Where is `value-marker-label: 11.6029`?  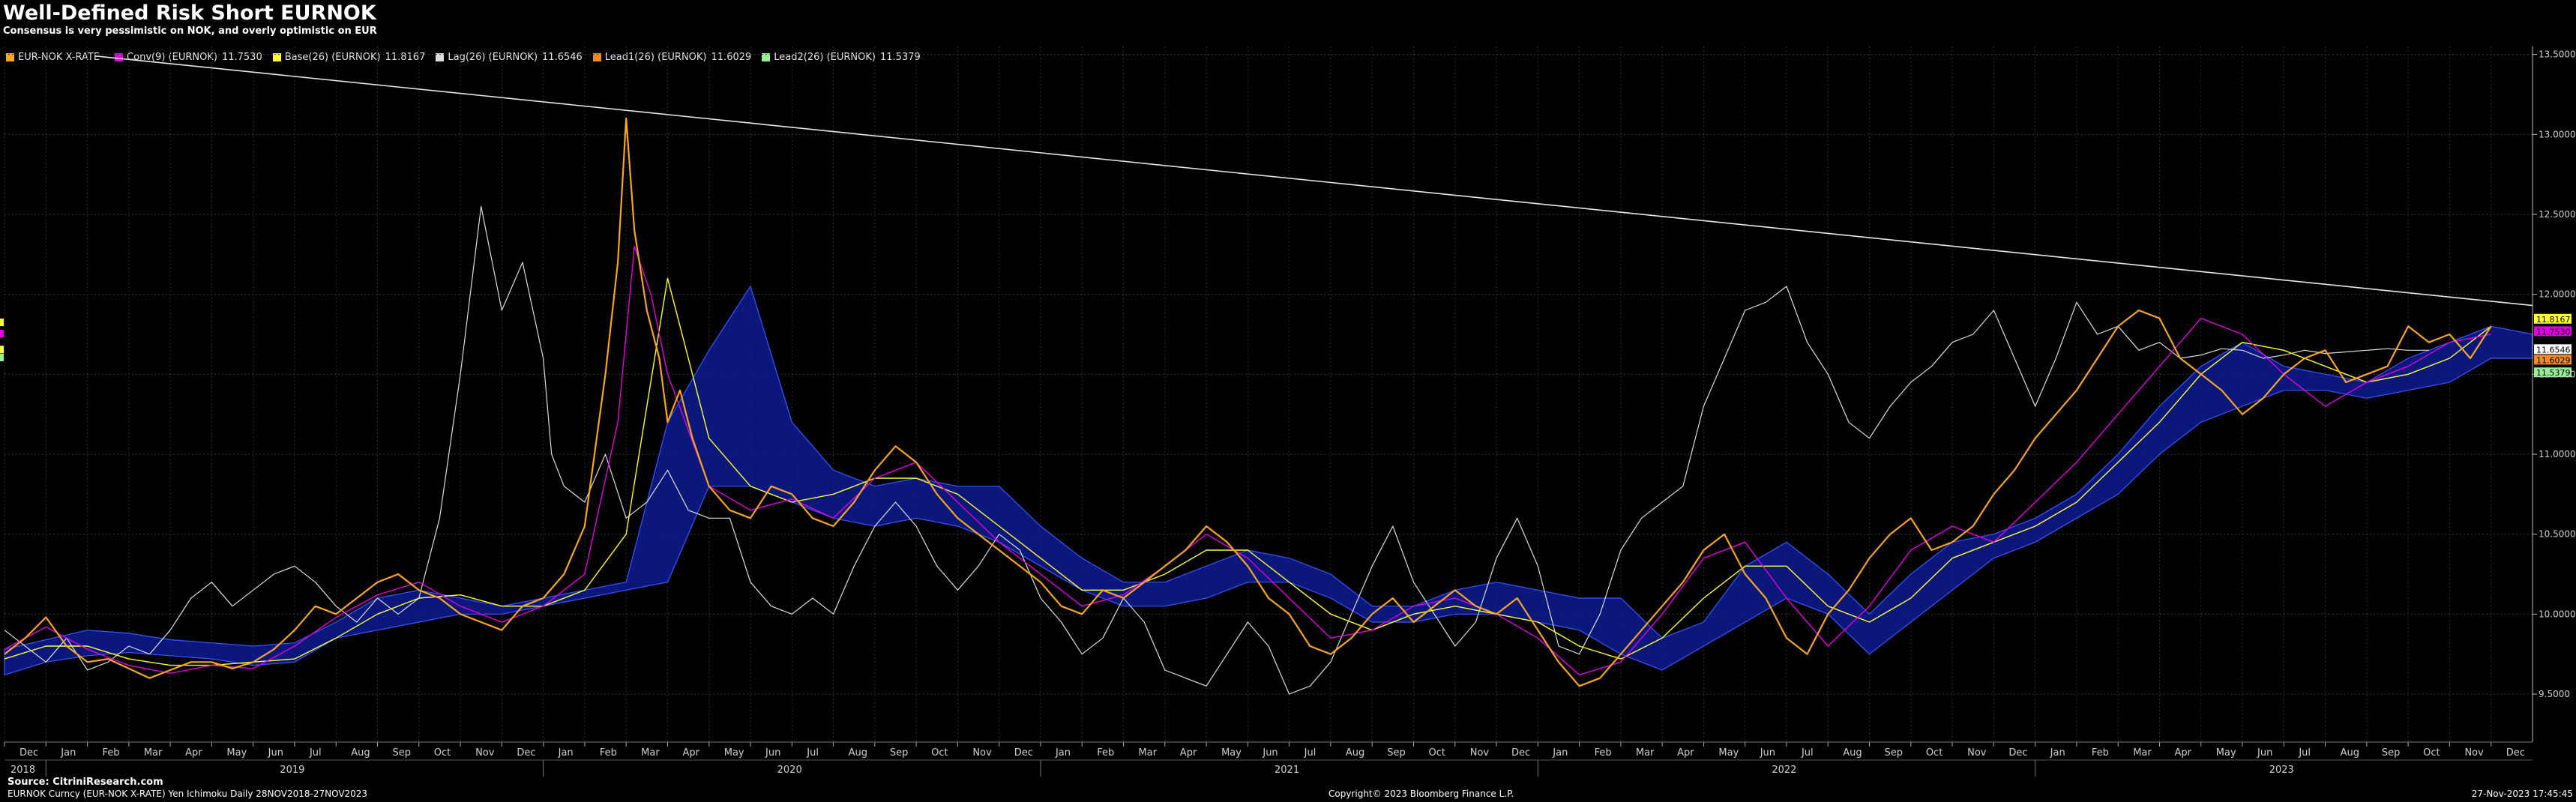 value-marker-label: 11.6029 is located at coordinates (2553, 360).